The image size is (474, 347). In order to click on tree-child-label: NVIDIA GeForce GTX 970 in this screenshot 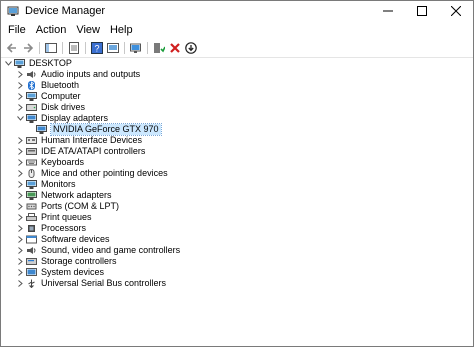, I will do `click(106, 129)`.